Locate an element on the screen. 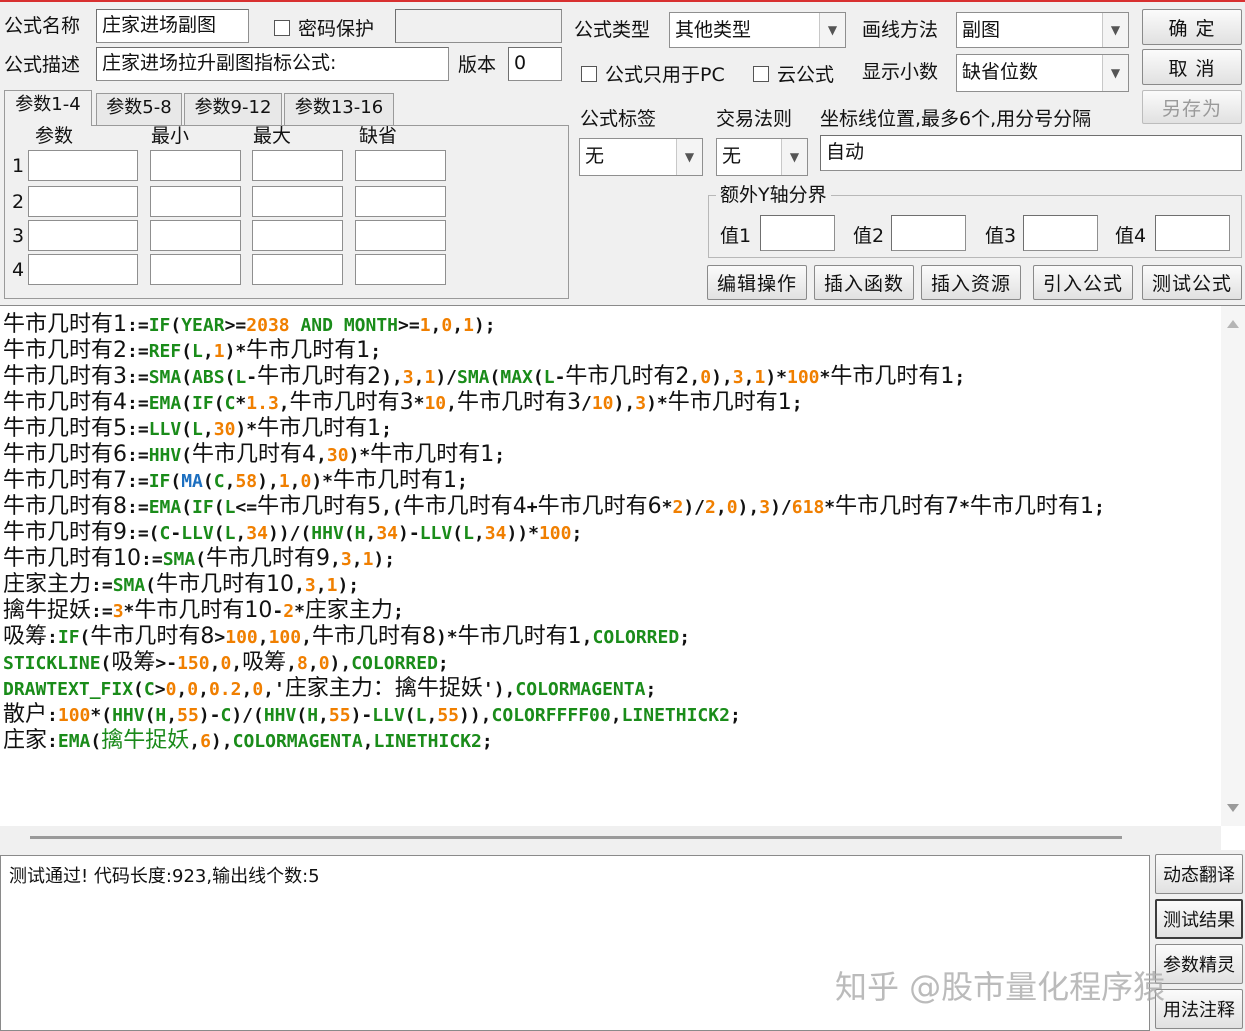  code-token: 0.2 is located at coordinates (225, 689).